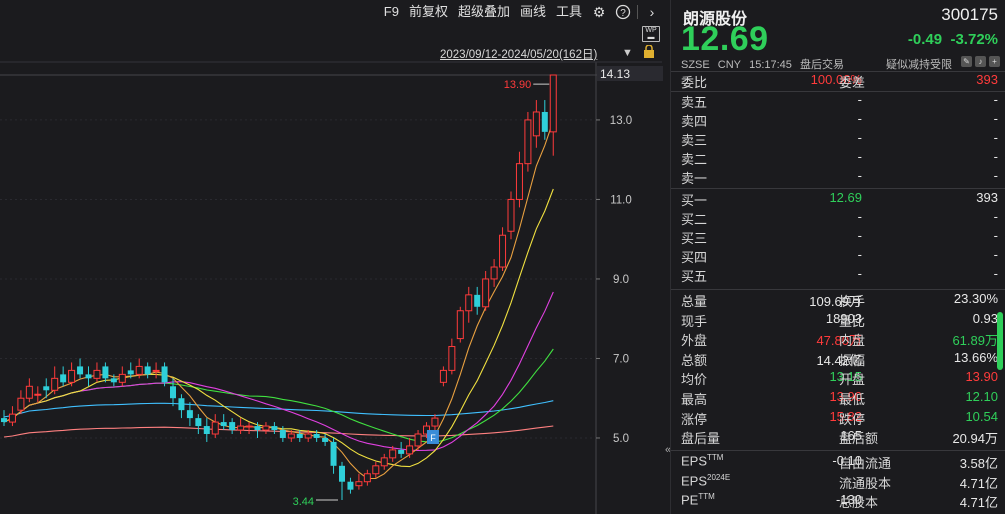 The image size is (1005, 514). What do you see at coordinates (839, 358) in the screenshot?
I see `stat-row: 总额 14.42亿 振幅 13.66%` at bounding box center [839, 358].